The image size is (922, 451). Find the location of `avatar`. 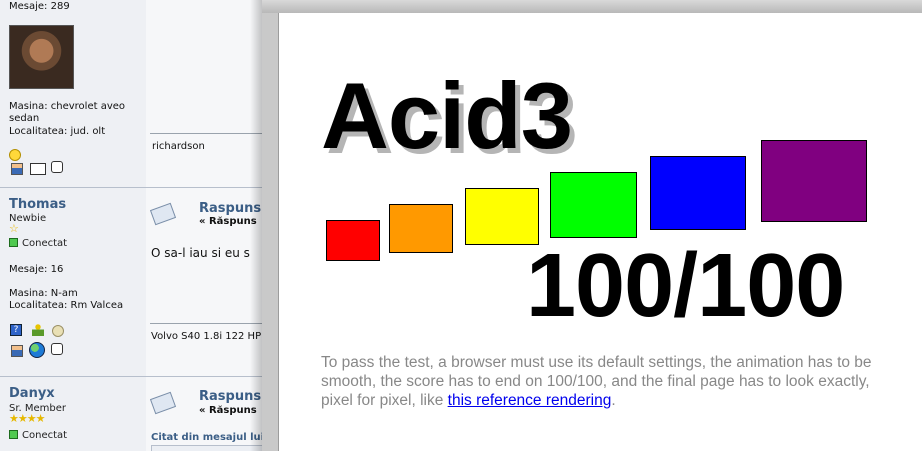

avatar is located at coordinates (41, 57).